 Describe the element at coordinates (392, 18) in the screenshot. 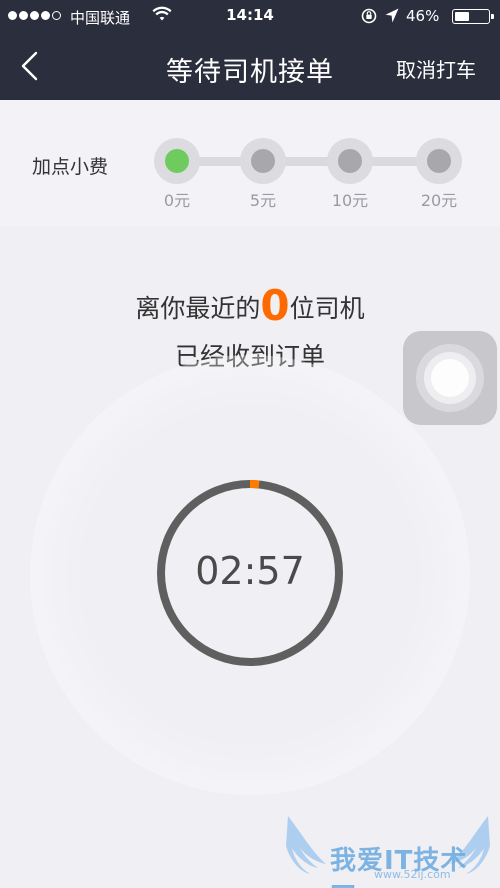

I see `location-arrow-icon` at that location.